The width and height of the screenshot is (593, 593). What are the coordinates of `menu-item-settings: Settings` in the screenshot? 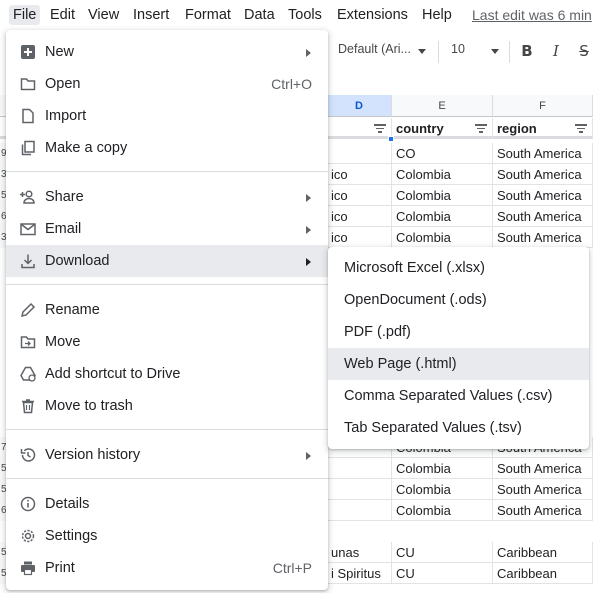 It's located at (167, 536).